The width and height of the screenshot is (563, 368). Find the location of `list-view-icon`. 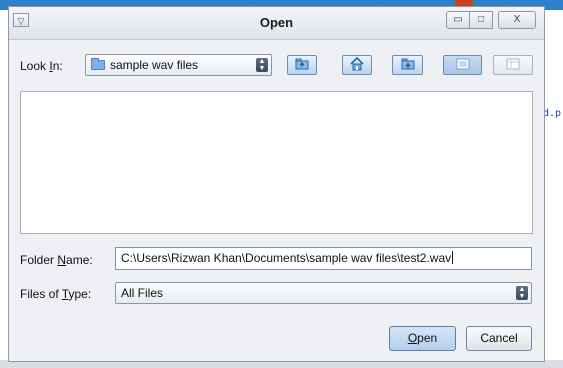

list-view-icon is located at coordinates (462, 64).